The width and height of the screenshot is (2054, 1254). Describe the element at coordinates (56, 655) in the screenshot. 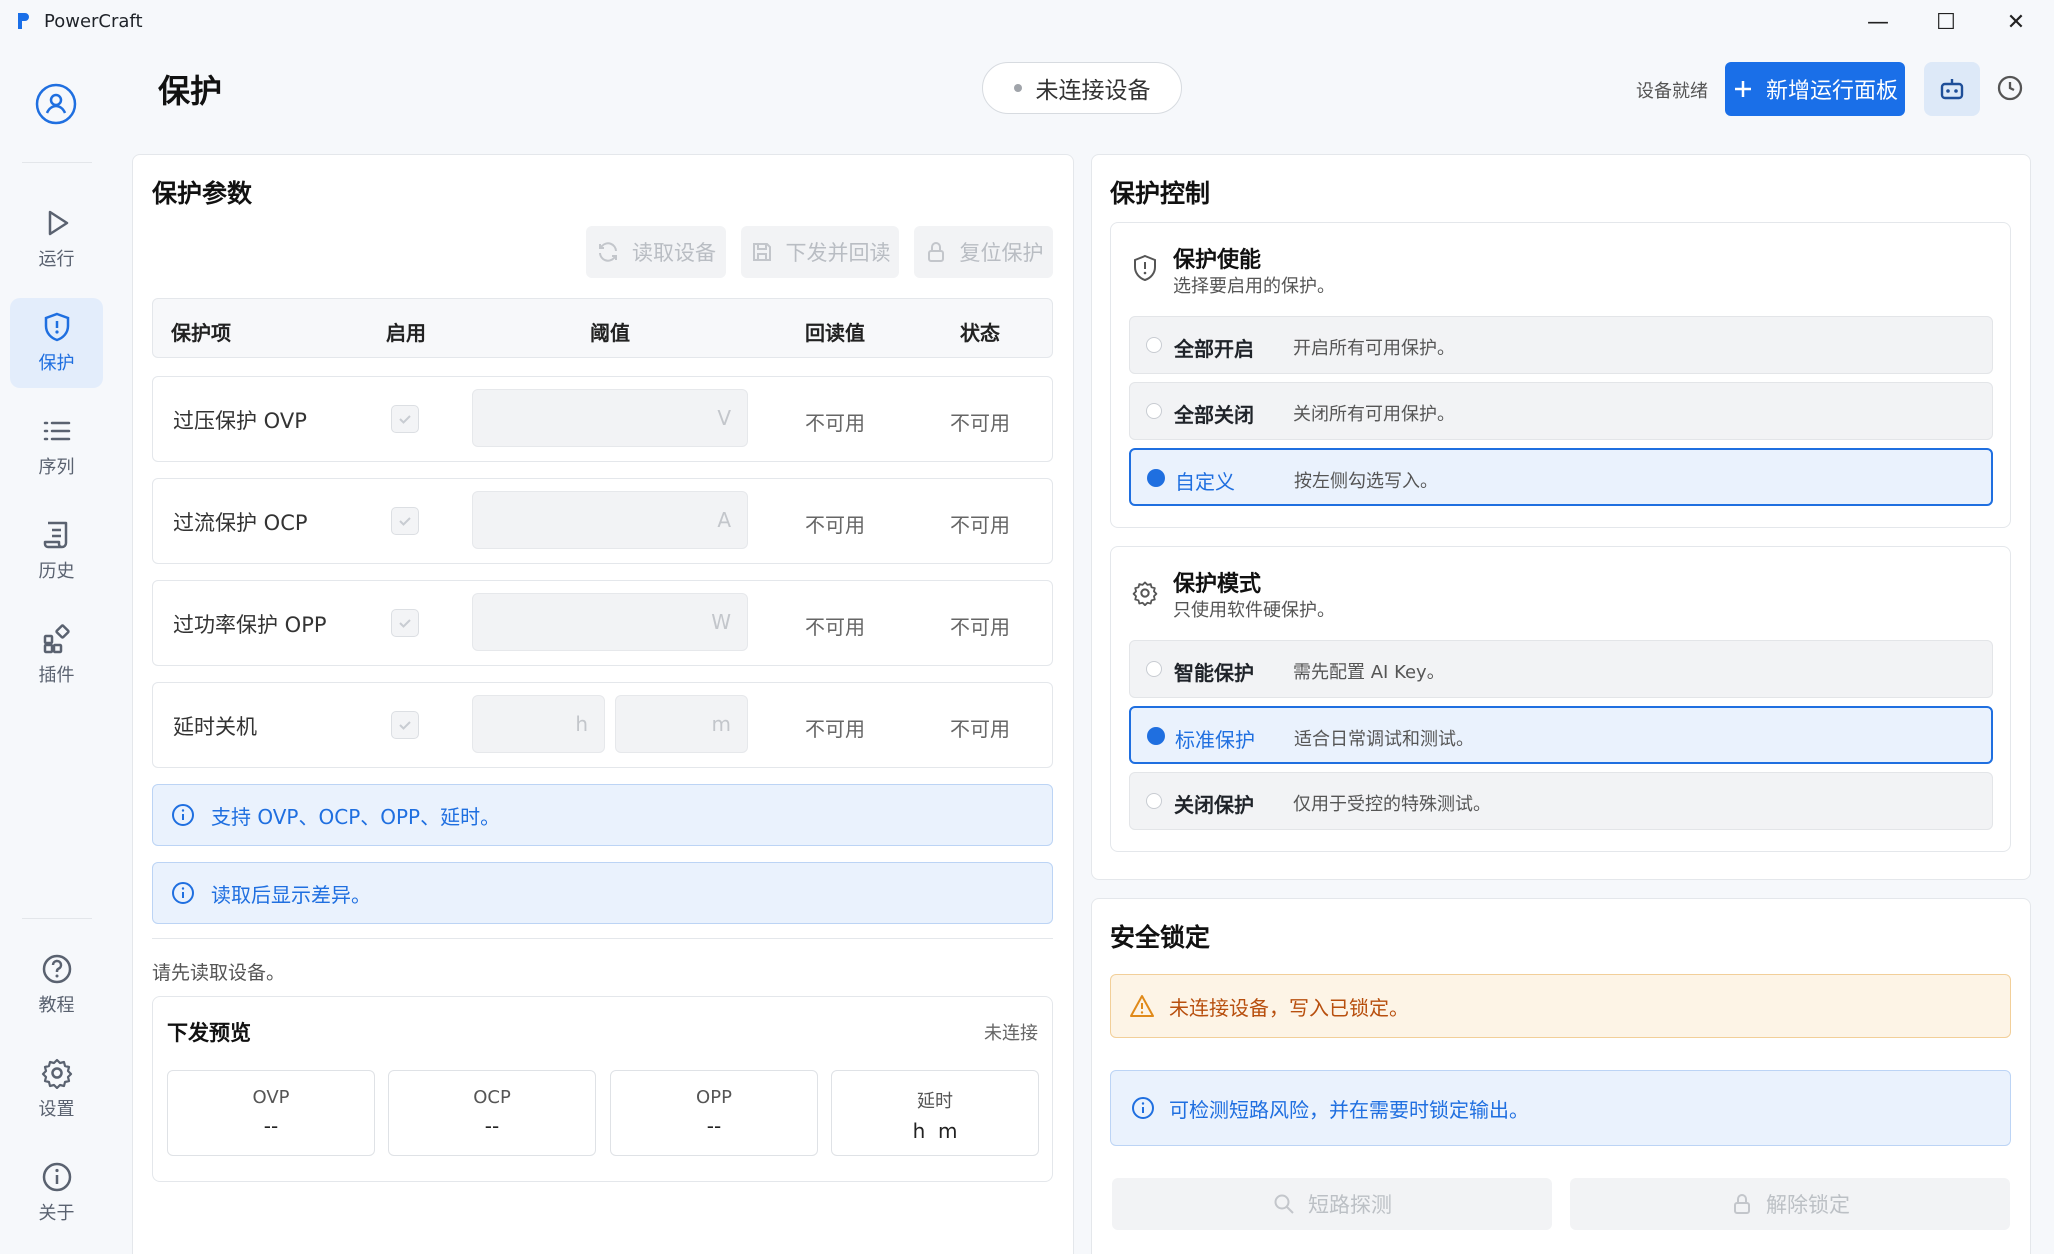

I see `sidebar-item-plugins: 插件` at that location.